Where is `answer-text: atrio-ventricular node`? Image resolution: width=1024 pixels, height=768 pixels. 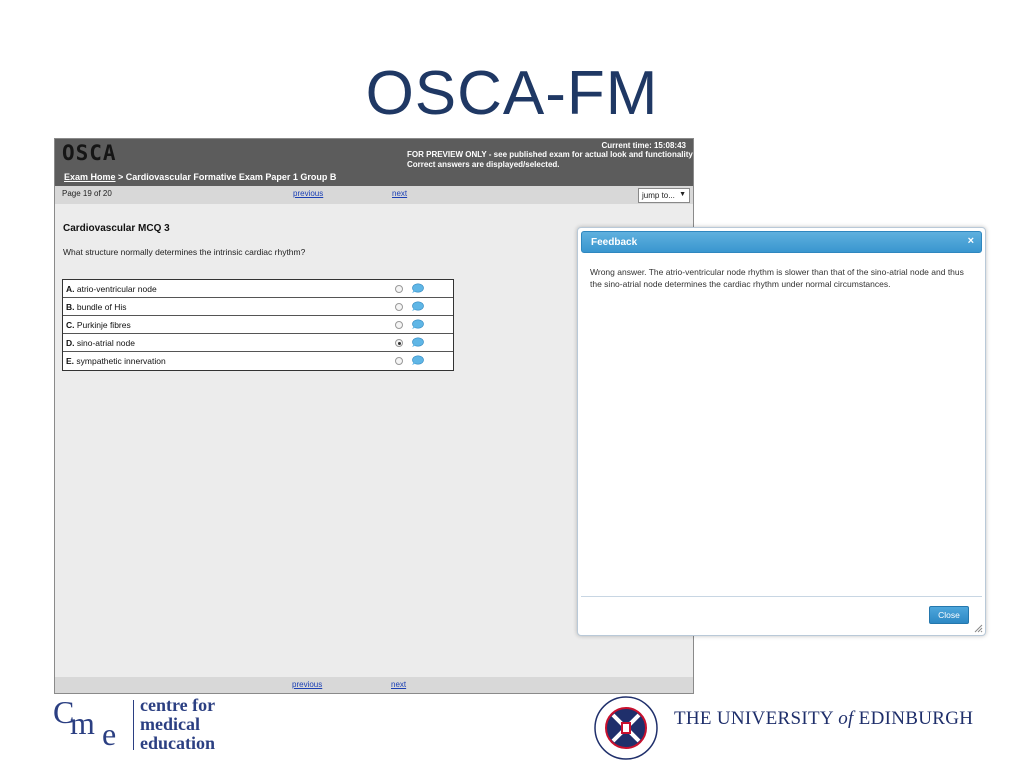
answer-text: atrio-ventricular node is located at coordinates (116, 289).